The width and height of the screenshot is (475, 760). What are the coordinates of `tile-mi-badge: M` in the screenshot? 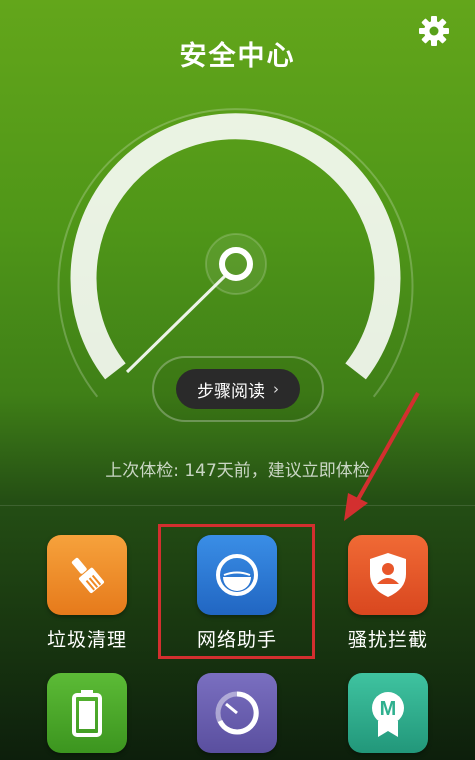 It's located at (388, 713).